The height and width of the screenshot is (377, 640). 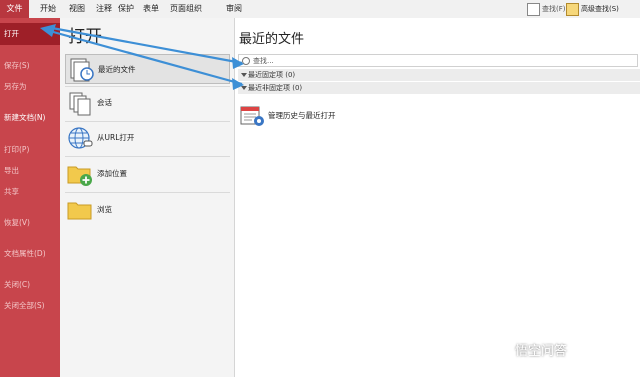 I want to click on option-browse-label: 浏览, so click(x=104, y=209).